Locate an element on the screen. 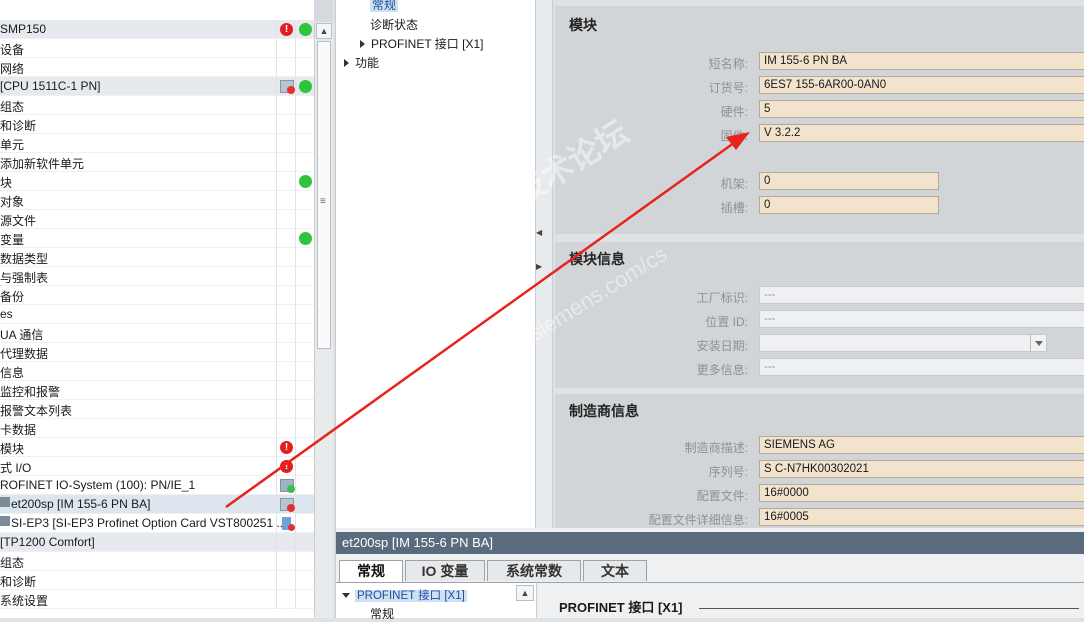  order-no-field: 6ES7 155-6AR00-0AN0 is located at coordinates (921, 85).